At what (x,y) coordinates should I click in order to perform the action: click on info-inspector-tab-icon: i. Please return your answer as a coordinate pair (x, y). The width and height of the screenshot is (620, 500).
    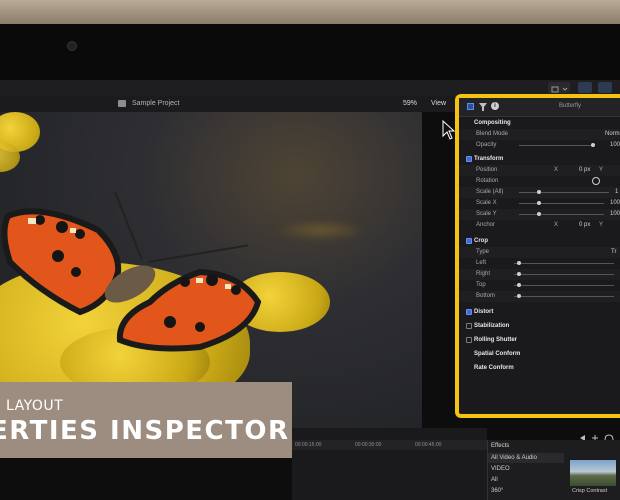
    Looking at the image, I should click on (495, 106).